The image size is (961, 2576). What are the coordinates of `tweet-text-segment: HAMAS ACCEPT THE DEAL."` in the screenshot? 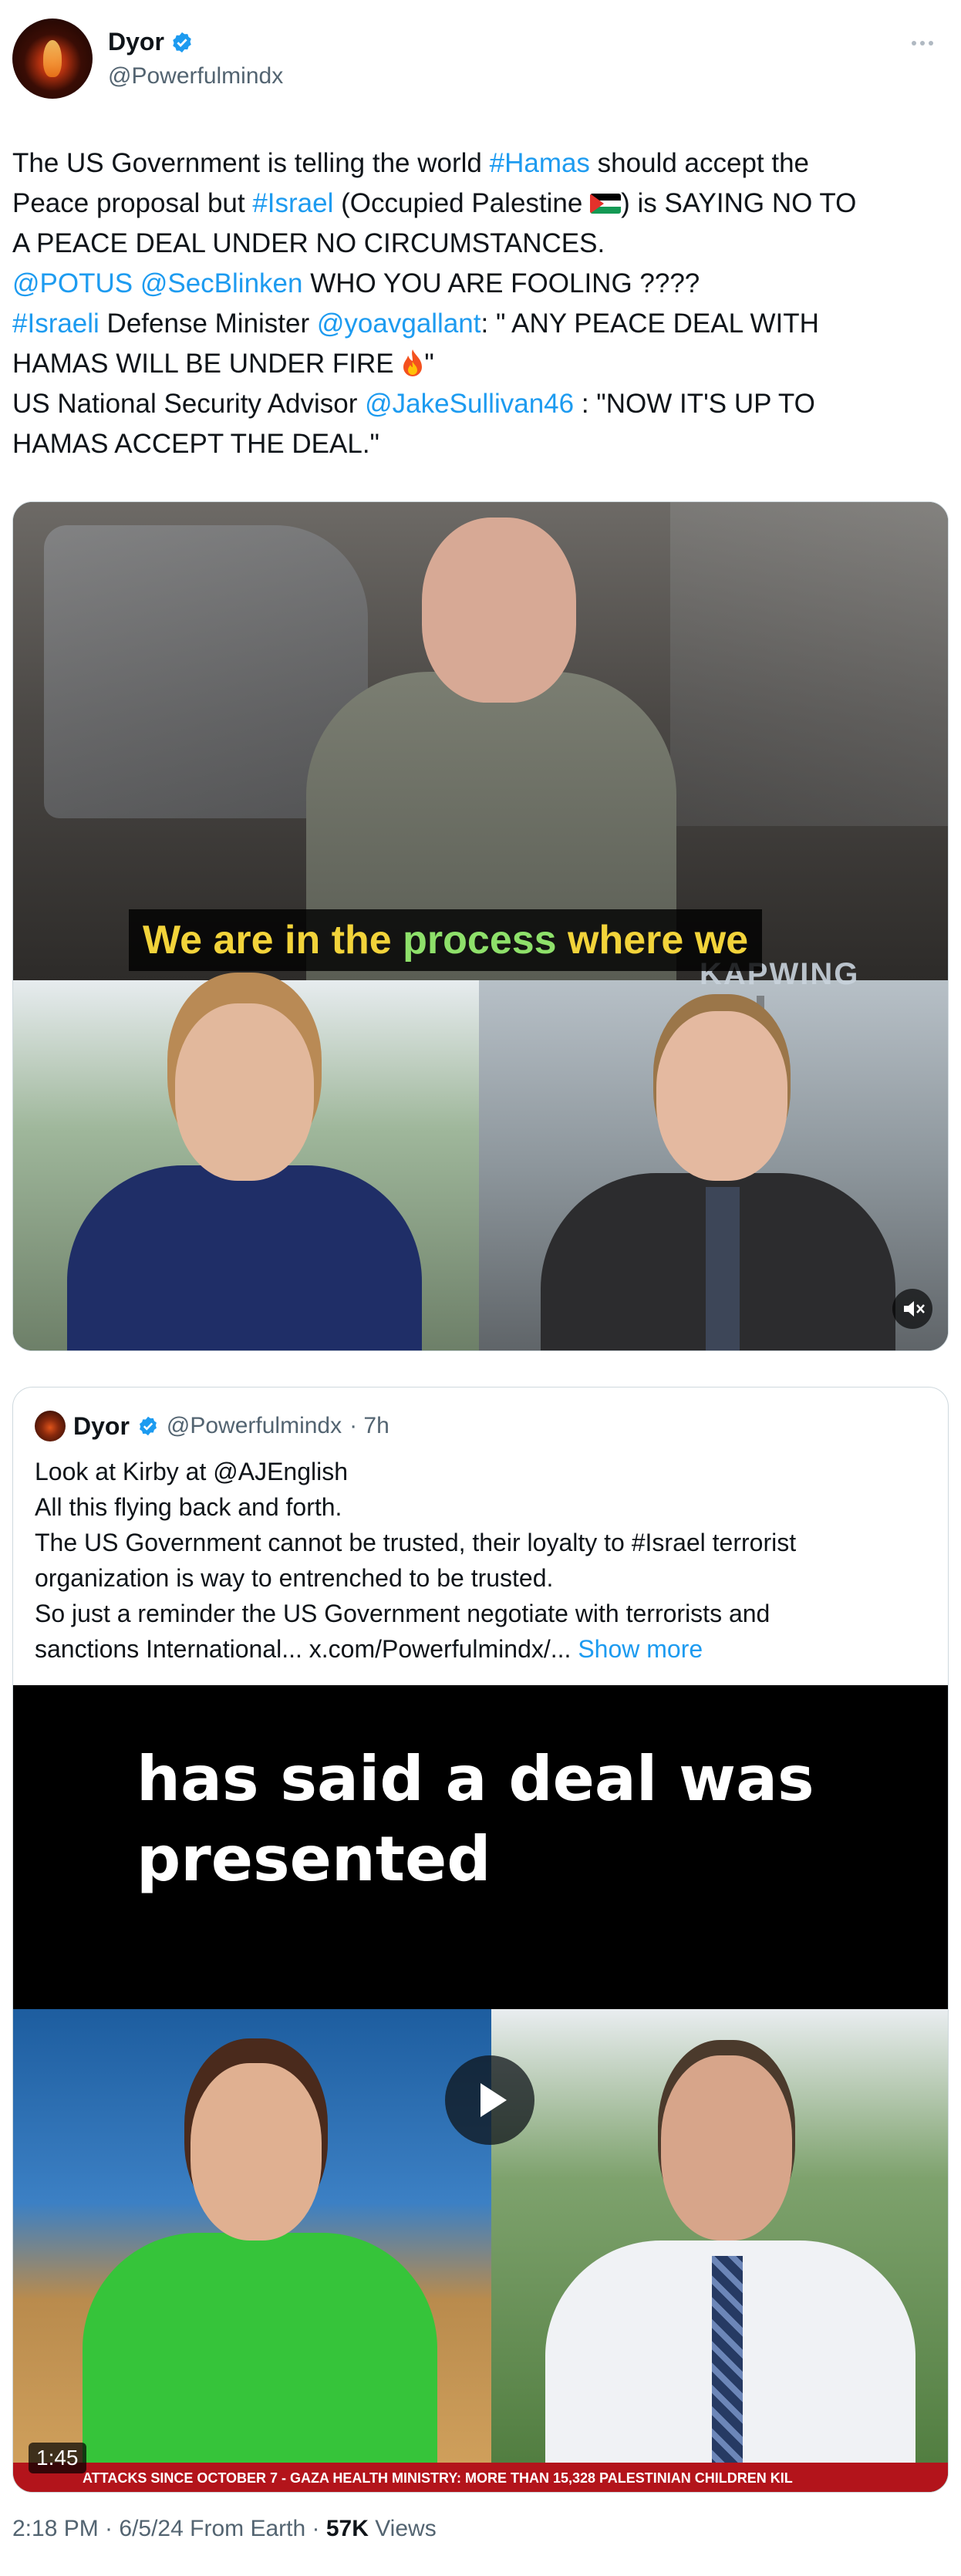 It's located at (195, 444).